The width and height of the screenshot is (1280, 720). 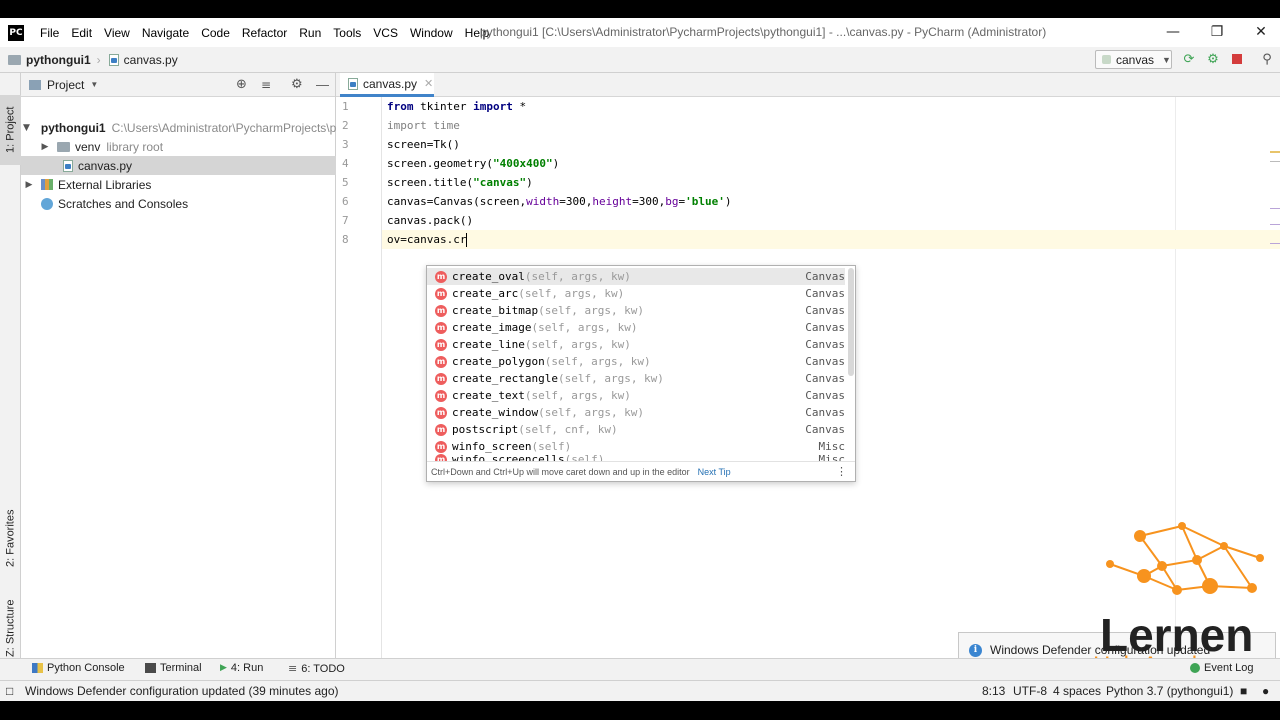 I want to click on breadcrumb-project: pythongui1, so click(x=49, y=60).